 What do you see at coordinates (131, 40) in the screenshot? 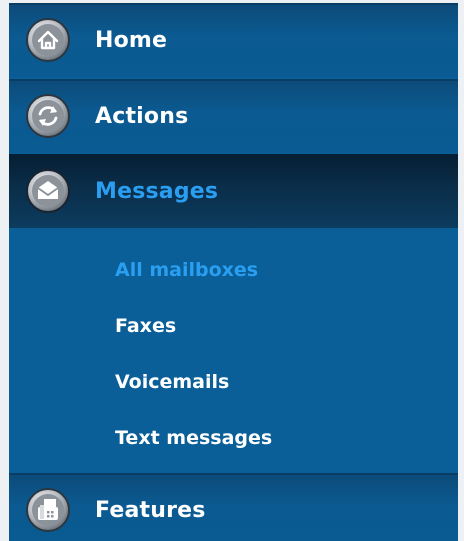
I see `nav-item-label: Home` at bounding box center [131, 40].